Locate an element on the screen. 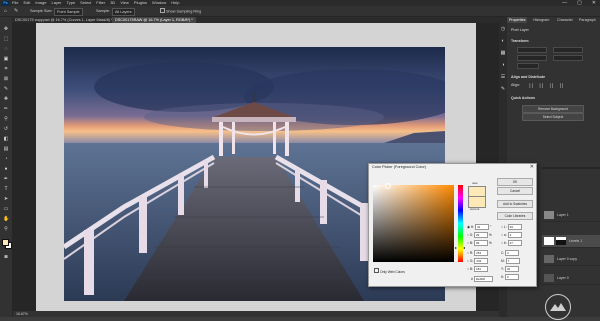 The height and width of the screenshot is (321, 600). quick-mask-icon: ◙ is located at coordinates (6, 257).